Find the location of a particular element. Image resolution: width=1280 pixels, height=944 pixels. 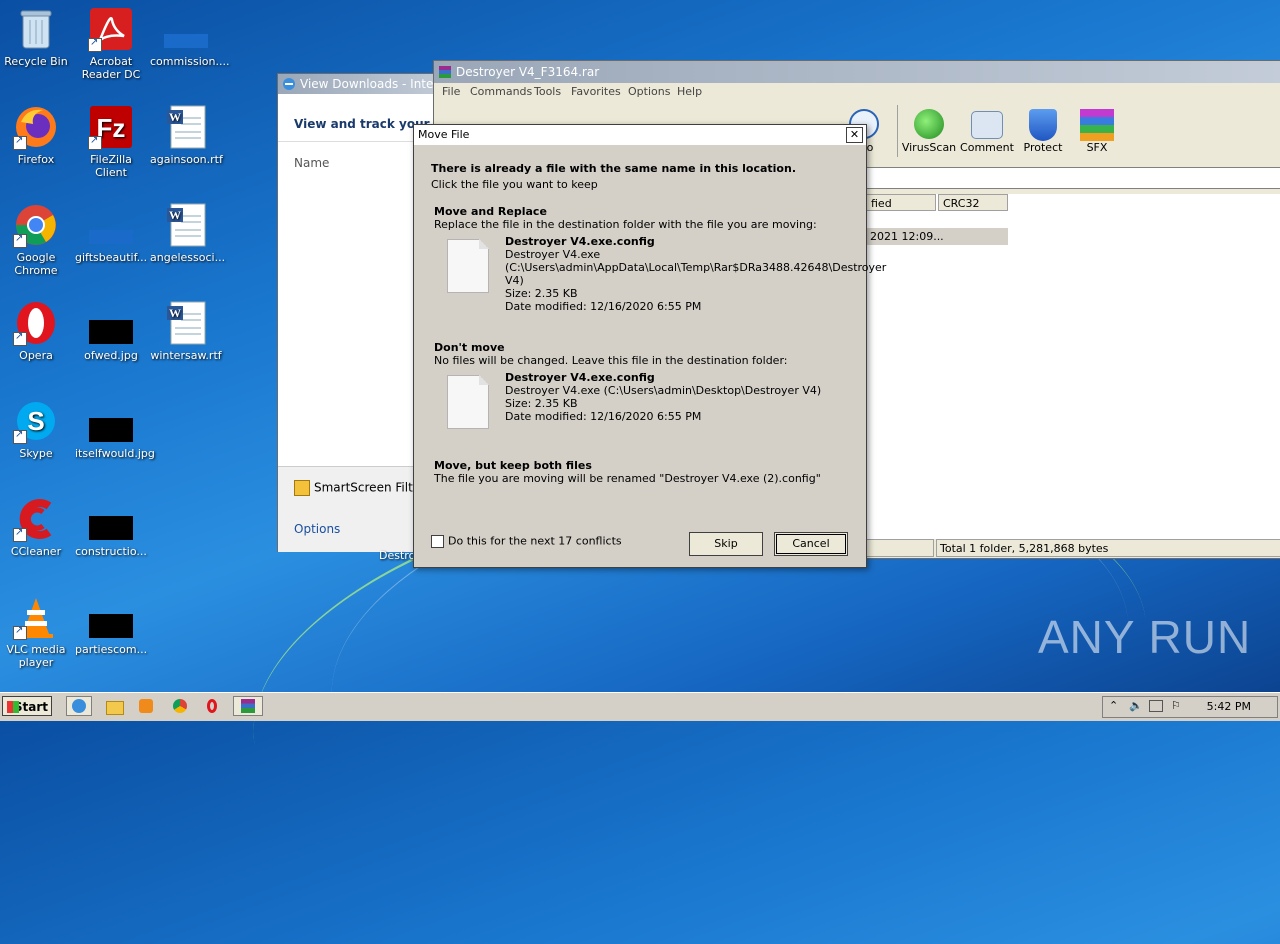

start-button: Start is located at coordinates (27, 706).